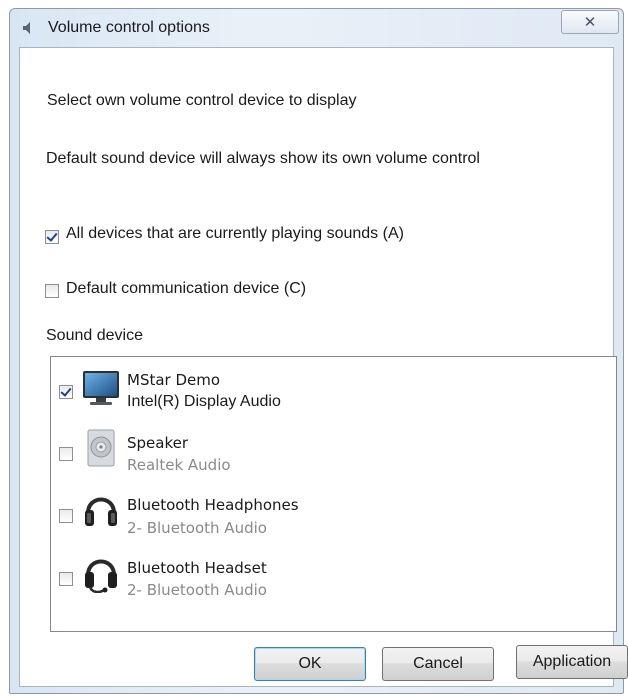 This screenshot has width=628, height=697. What do you see at coordinates (101, 576) in the screenshot?
I see `headset-icon` at bounding box center [101, 576].